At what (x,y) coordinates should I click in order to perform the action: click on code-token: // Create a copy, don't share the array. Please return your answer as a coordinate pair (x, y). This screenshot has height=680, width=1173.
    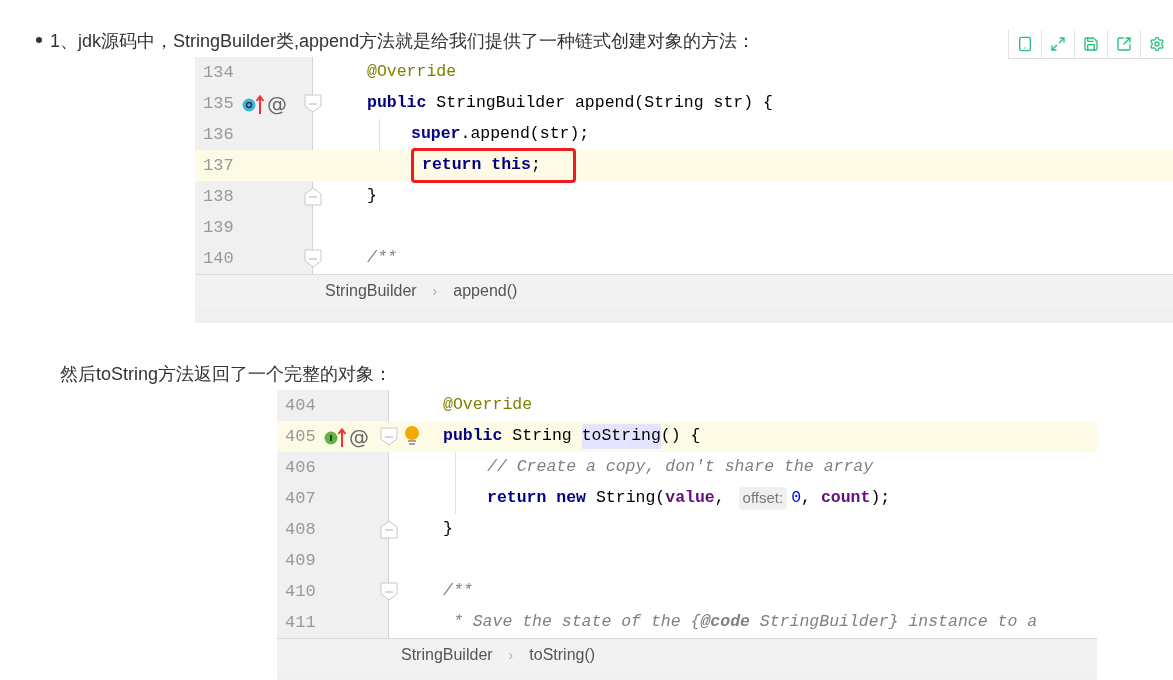
    Looking at the image, I should click on (680, 467).